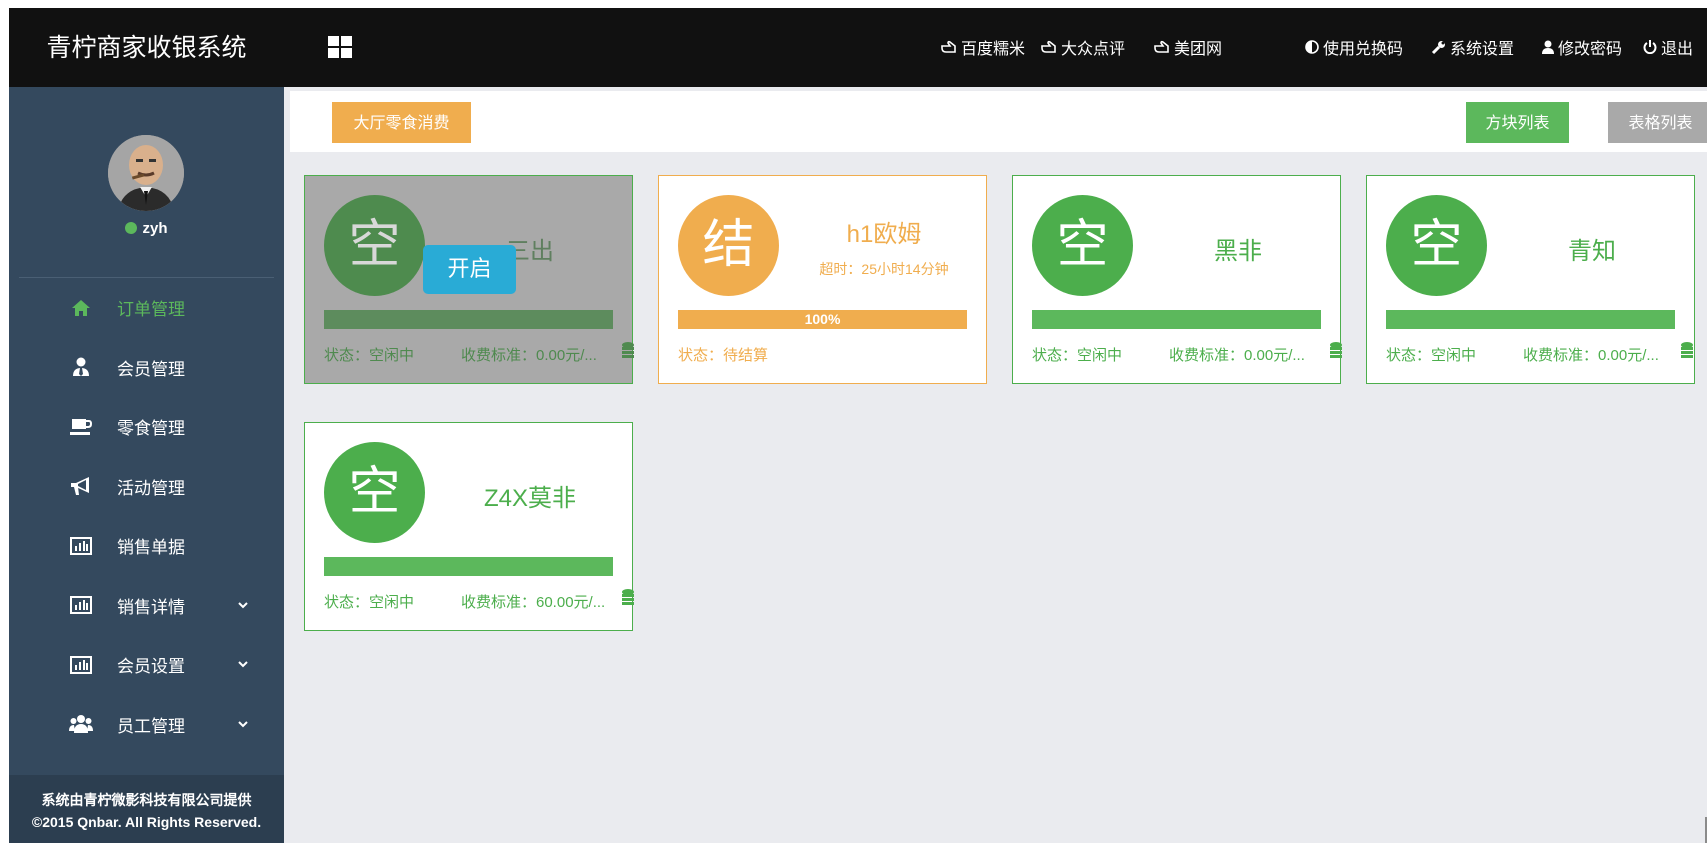 This screenshot has height=843, width=1707. I want to click on room-name: Z4X莫非, so click(529, 498).